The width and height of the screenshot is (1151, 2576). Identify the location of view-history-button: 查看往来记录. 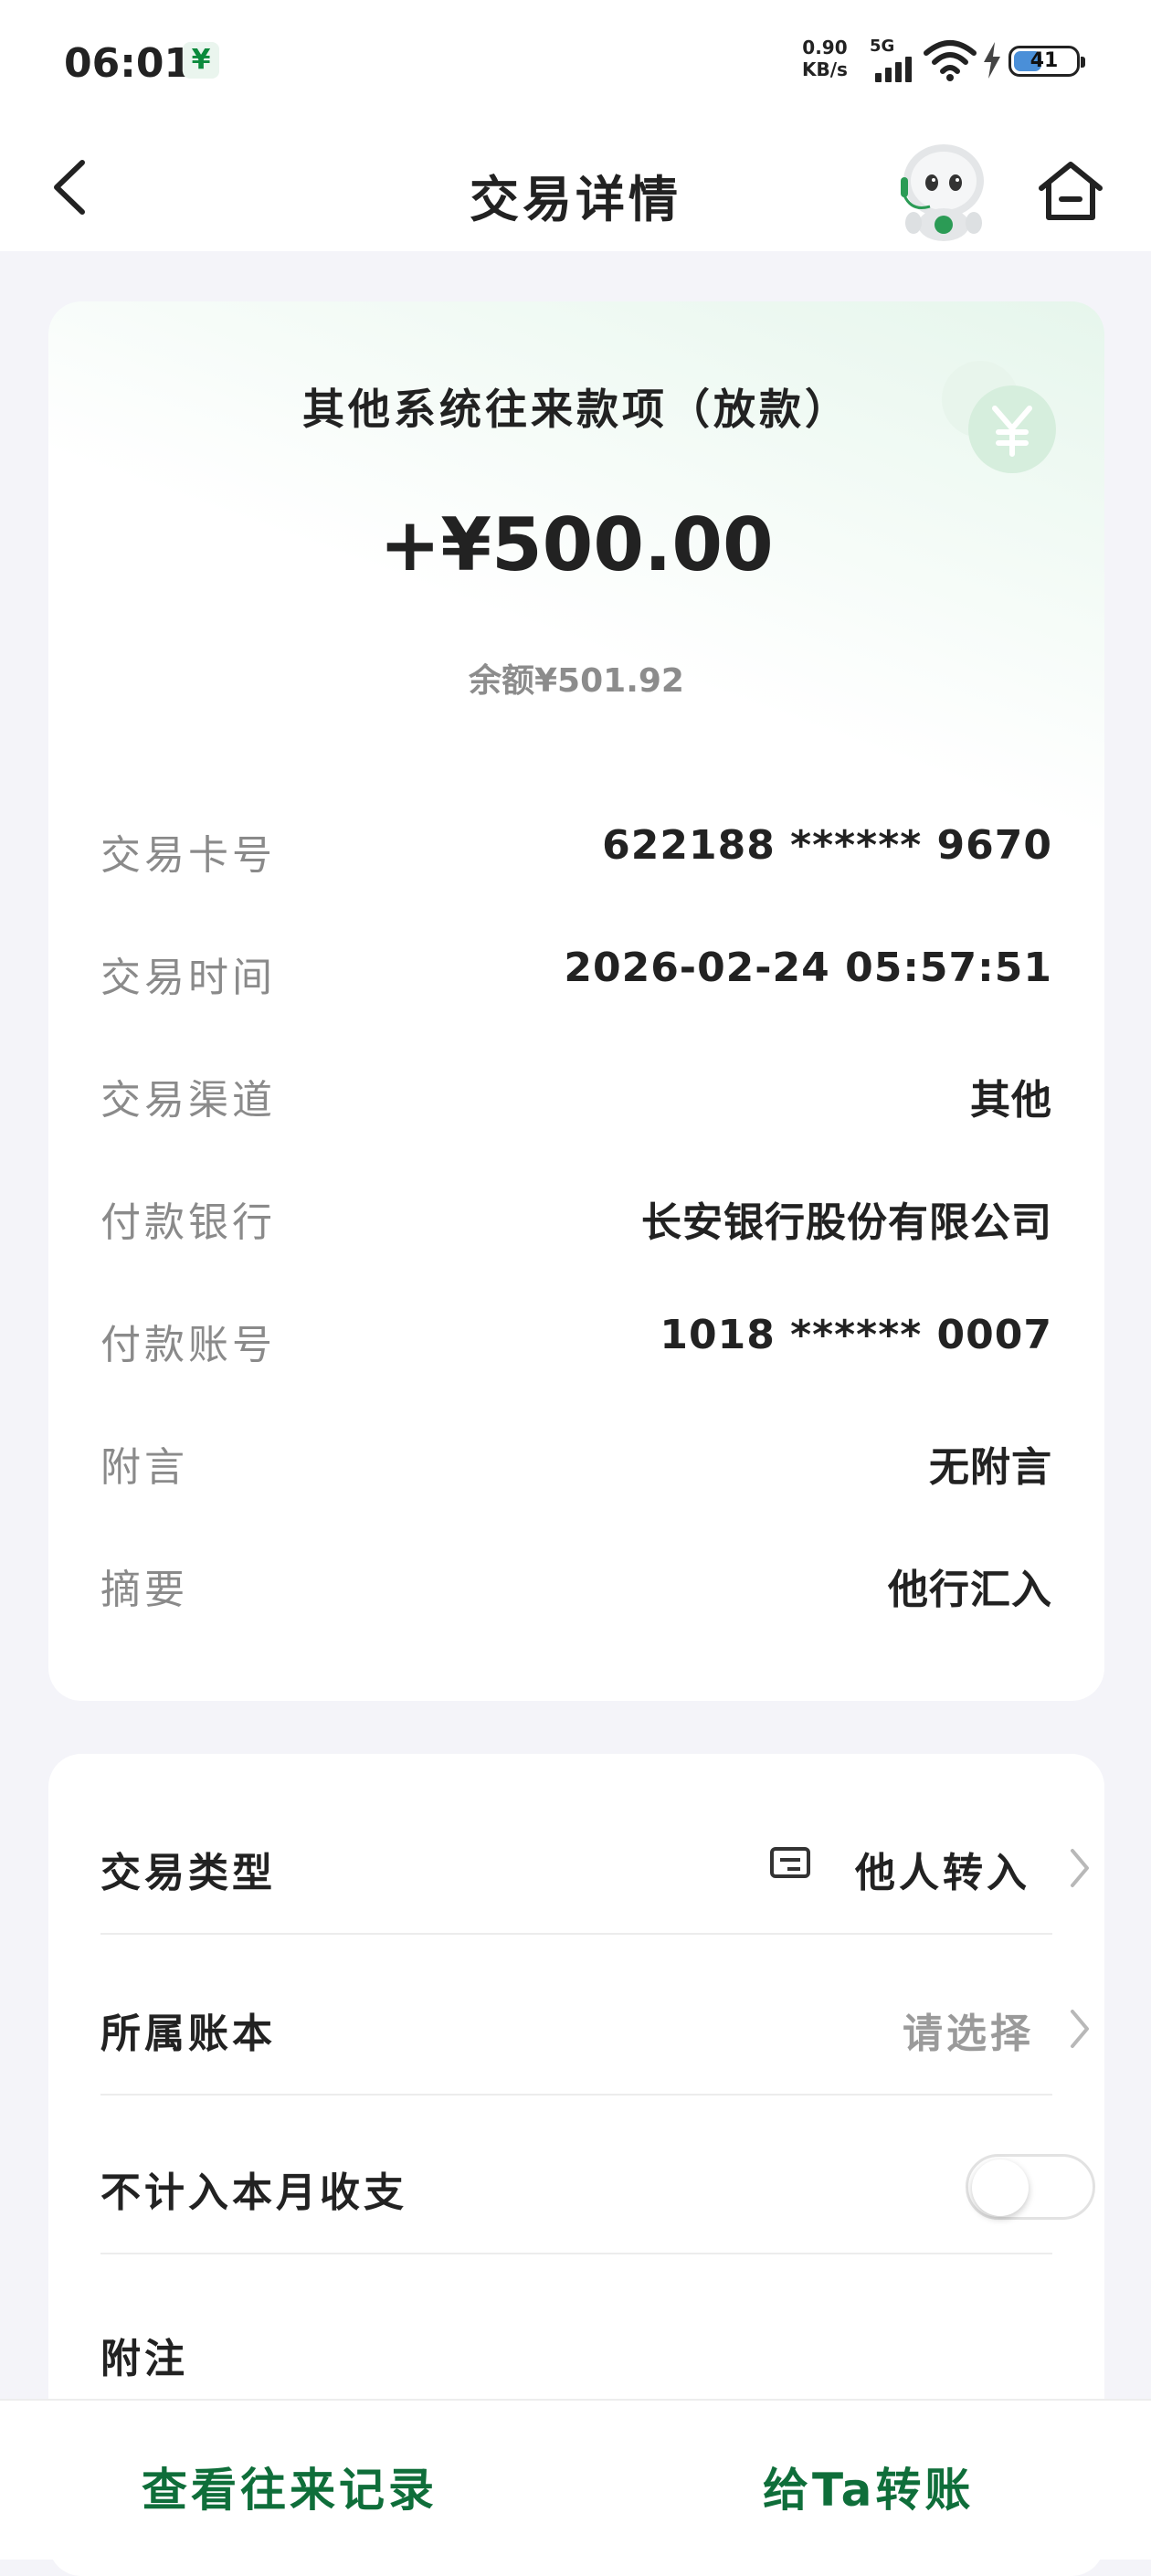
(290, 2486).